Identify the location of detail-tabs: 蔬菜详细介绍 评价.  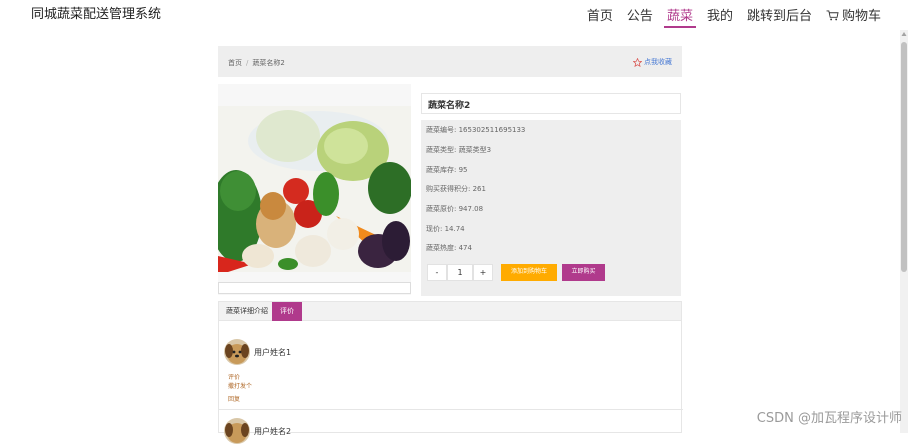
(450, 311).